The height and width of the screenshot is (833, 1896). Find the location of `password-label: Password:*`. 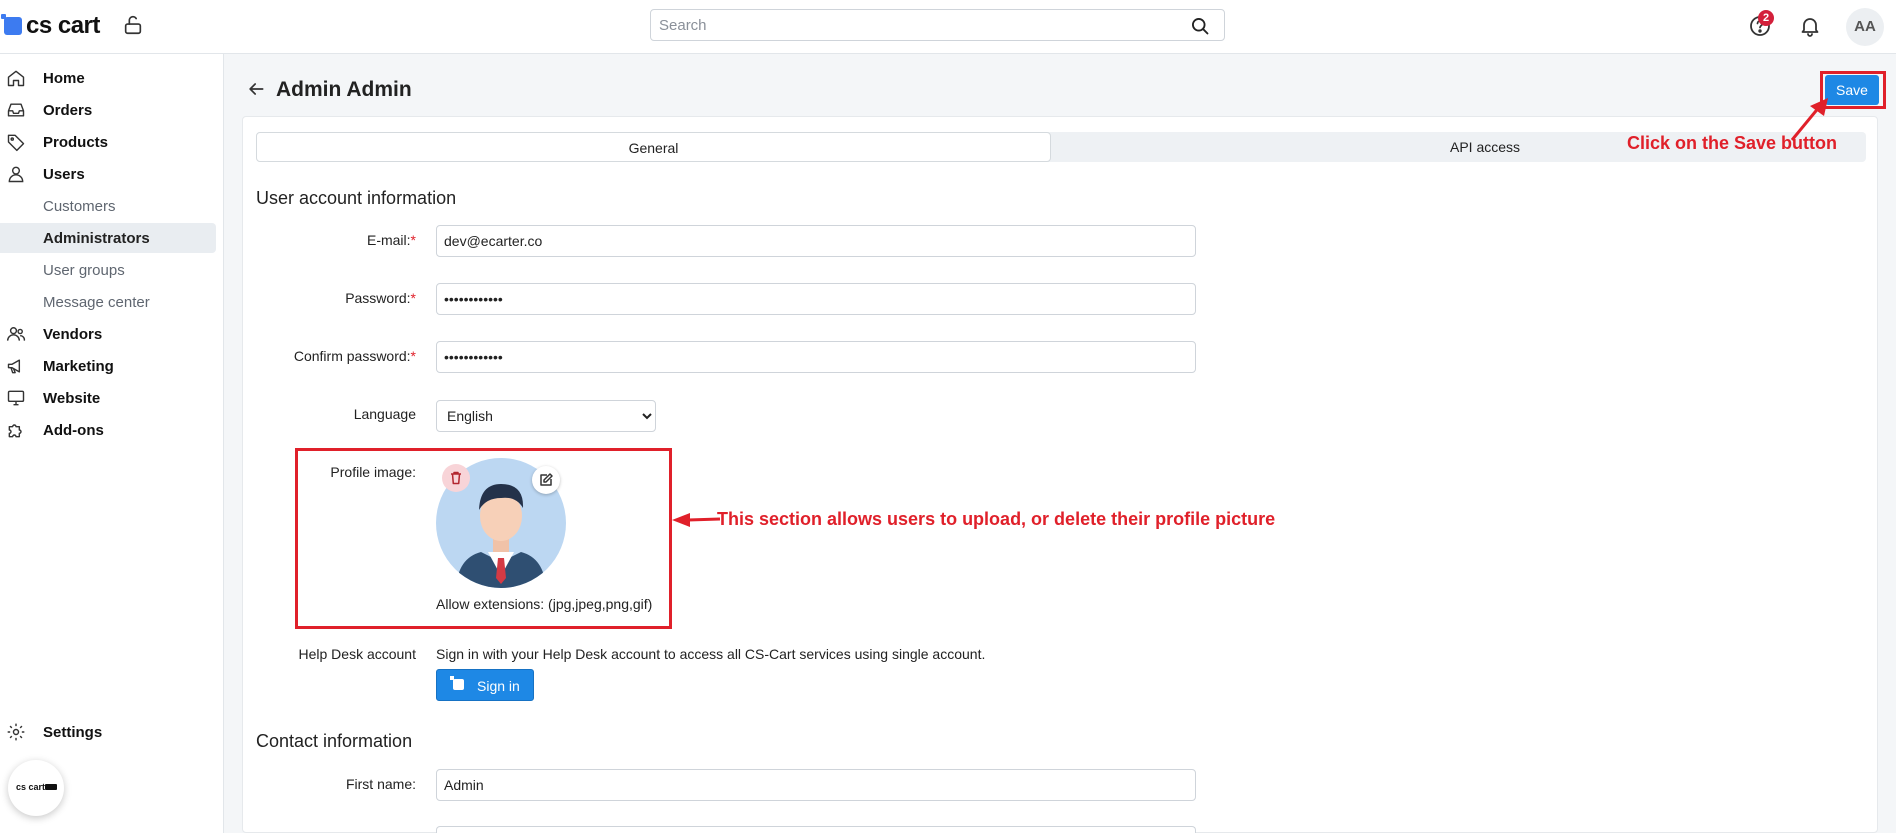

password-label: Password:* is located at coordinates (380, 298).